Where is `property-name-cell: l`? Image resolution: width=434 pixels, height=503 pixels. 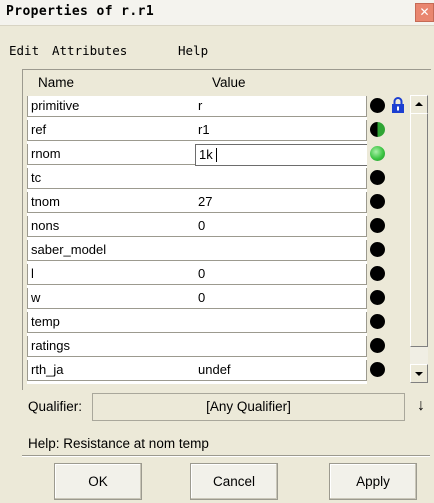
property-name-cell: l is located at coordinates (111, 274).